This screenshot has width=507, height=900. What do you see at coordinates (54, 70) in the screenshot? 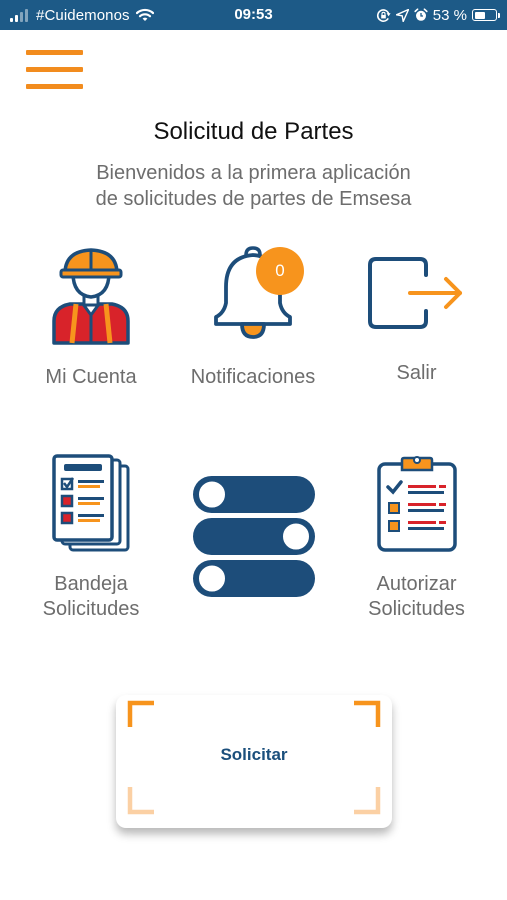
I see `hamburger-menu-icon` at bounding box center [54, 70].